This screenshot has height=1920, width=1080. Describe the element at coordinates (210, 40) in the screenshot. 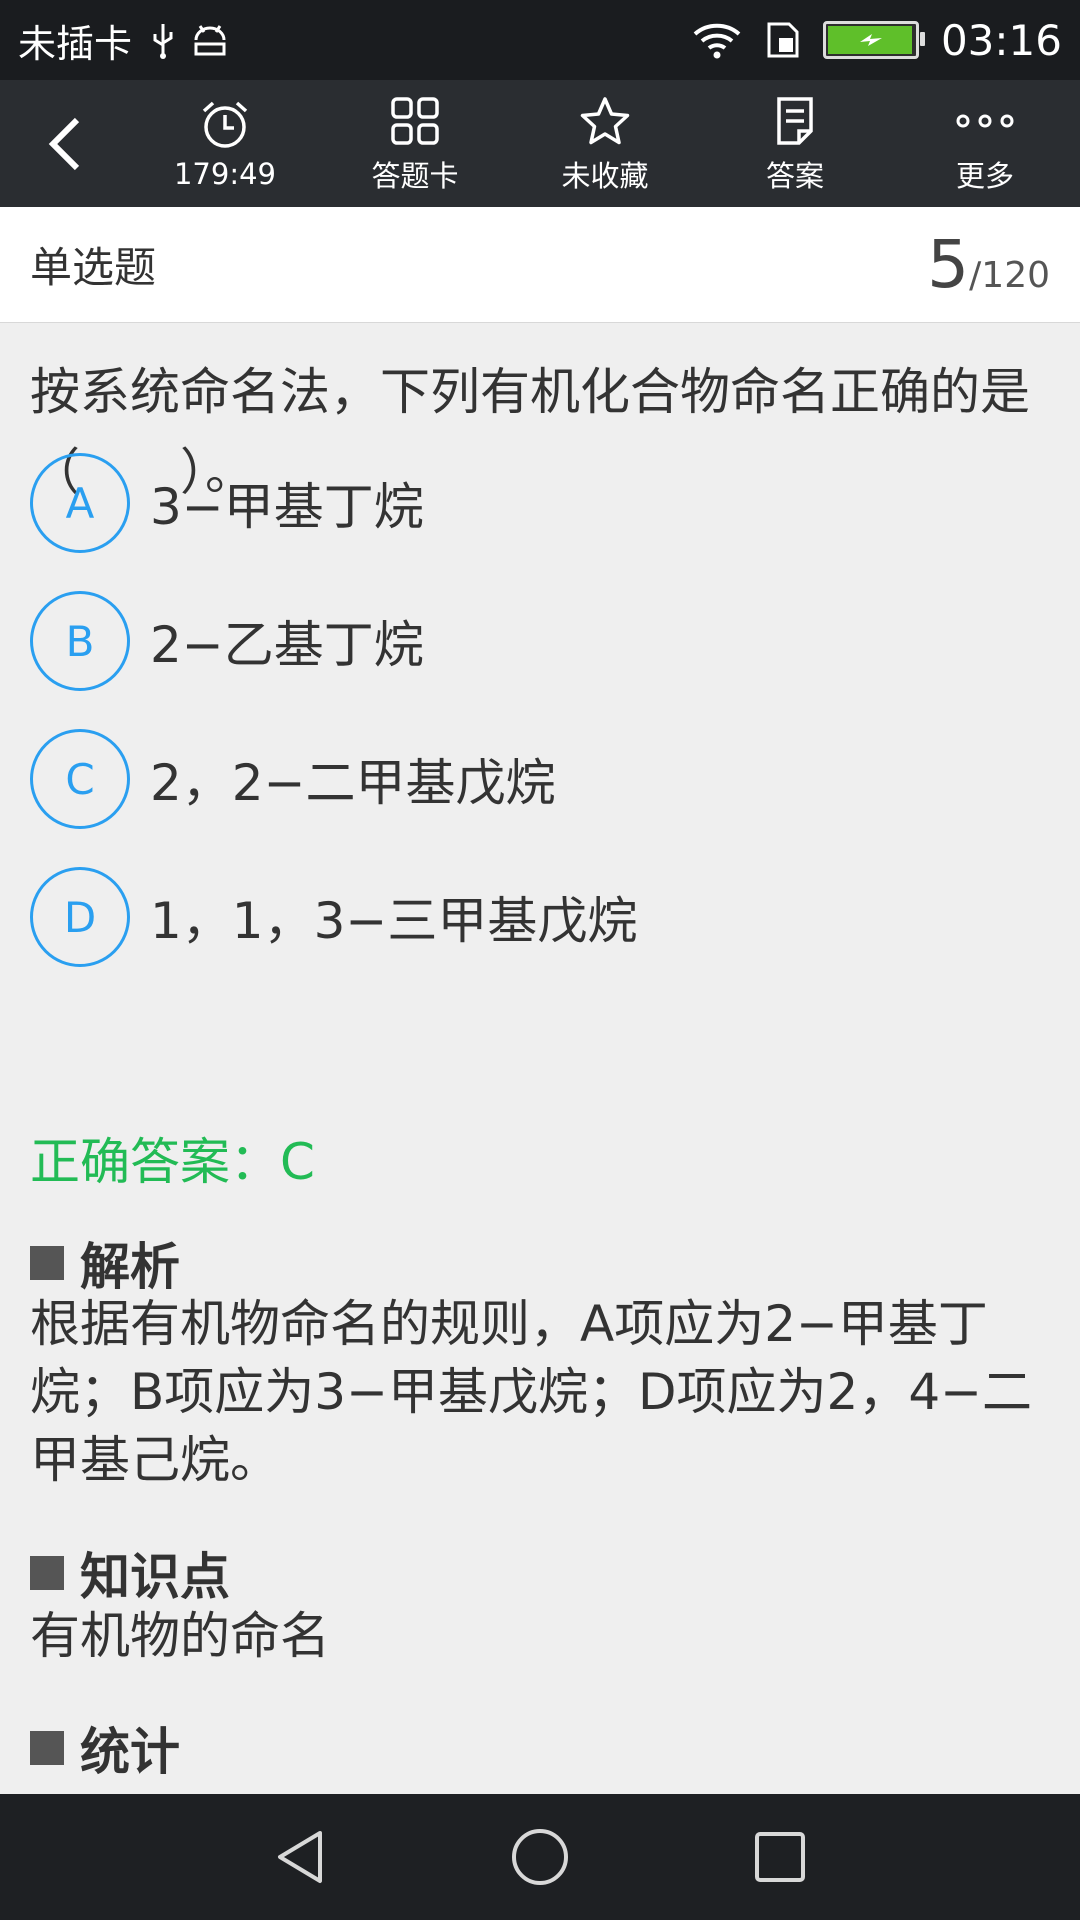

I see `android-debug-icon` at that location.